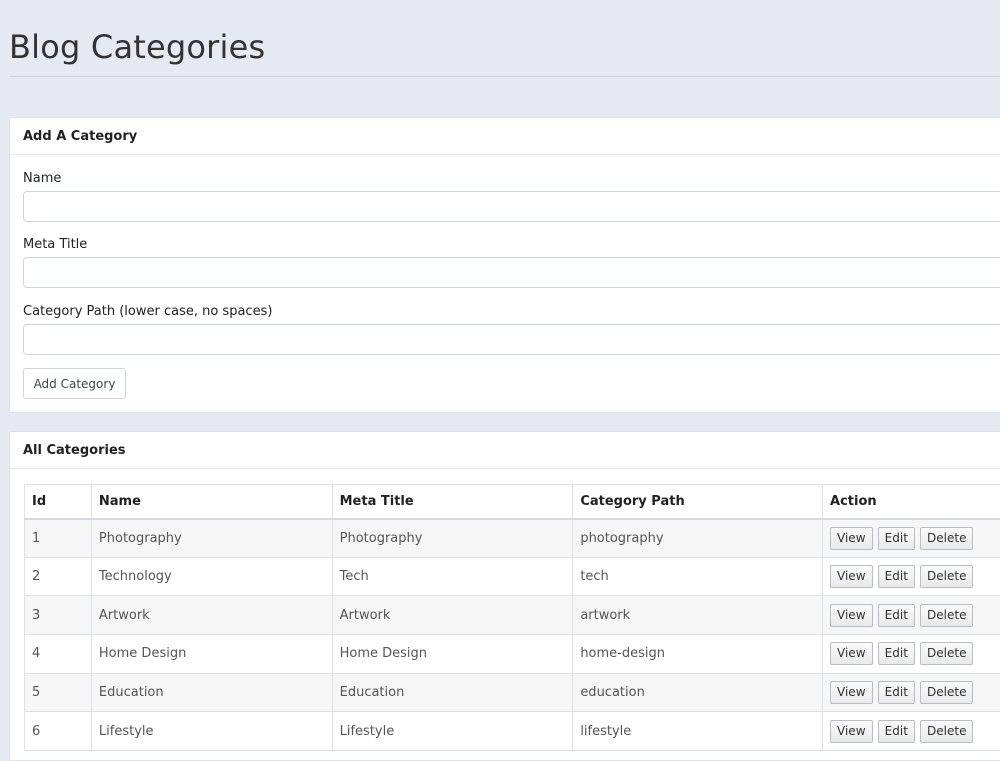 The width and height of the screenshot is (1000, 761). Describe the element at coordinates (452, 615) in the screenshot. I see `cell-meta-title: Artwork` at that location.